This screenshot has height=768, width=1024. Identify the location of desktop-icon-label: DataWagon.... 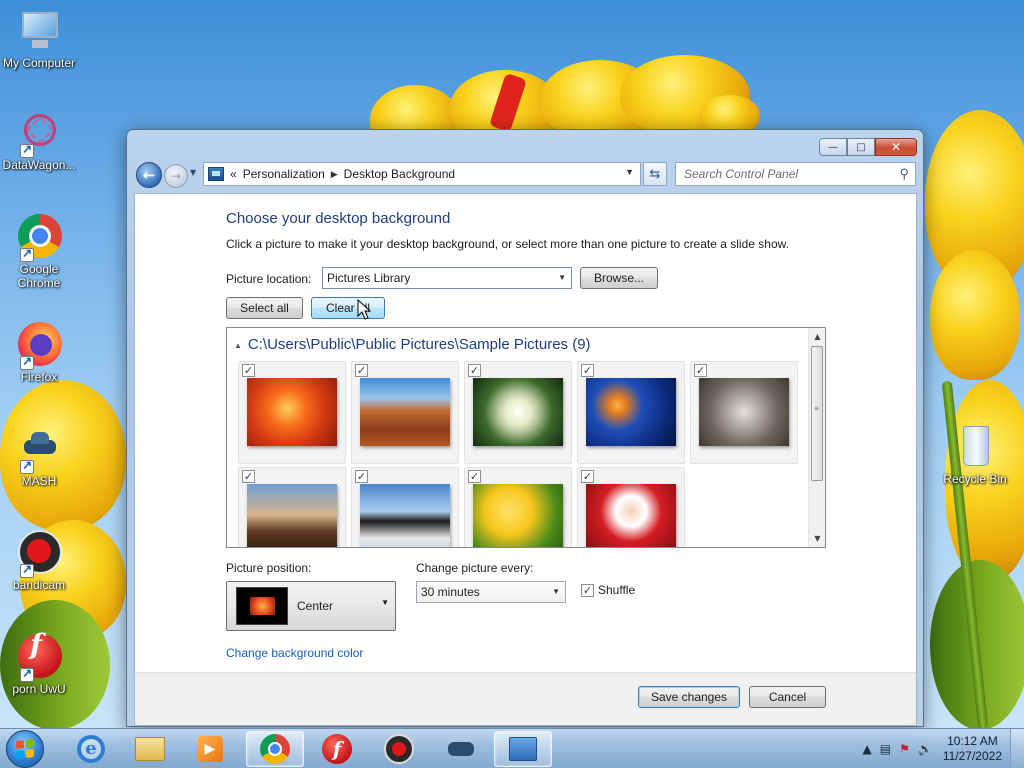
(39, 165).